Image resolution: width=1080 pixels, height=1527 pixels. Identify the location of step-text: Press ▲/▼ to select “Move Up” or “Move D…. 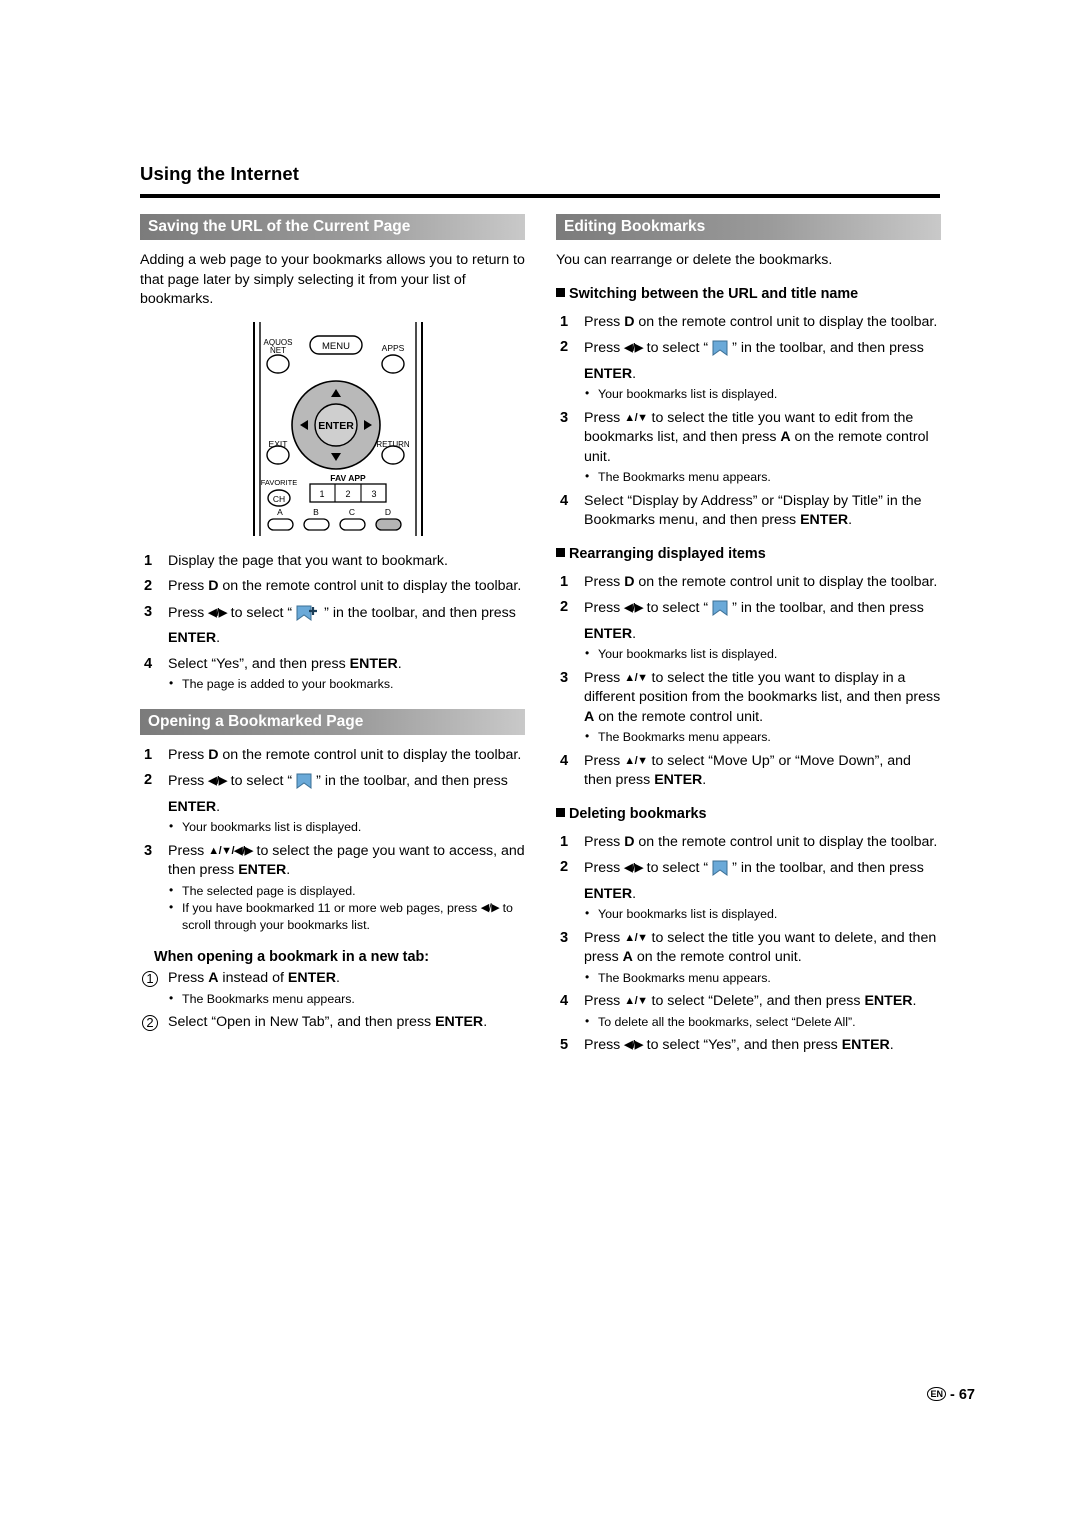
(747, 770).